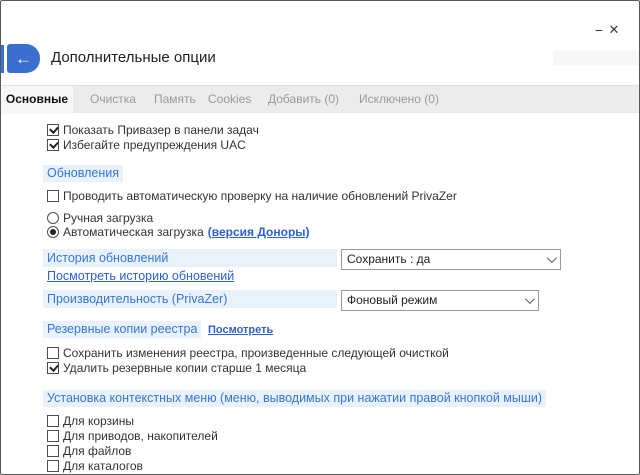  What do you see at coordinates (190, 299) in the screenshot?
I see `performance-label: Производительность (PrivaZer)` at bounding box center [190, 299].